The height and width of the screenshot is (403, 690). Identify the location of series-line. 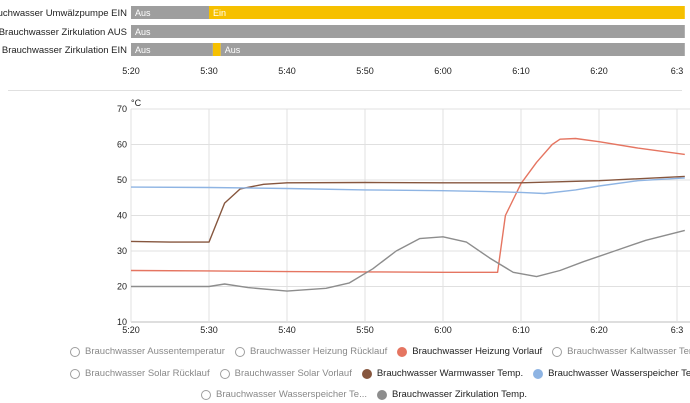
(408, 260).